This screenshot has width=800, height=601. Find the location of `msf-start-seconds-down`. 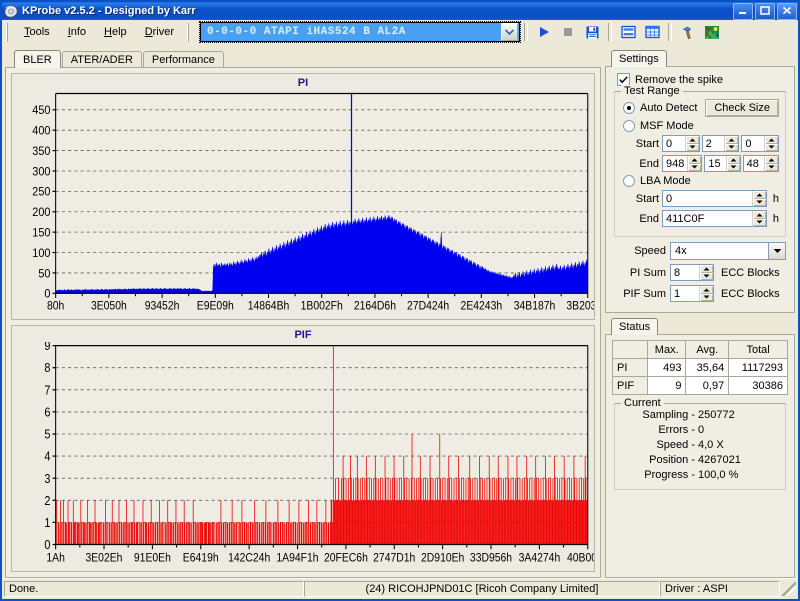

msf-start-seconds-down is located at coordinates (732, 147).